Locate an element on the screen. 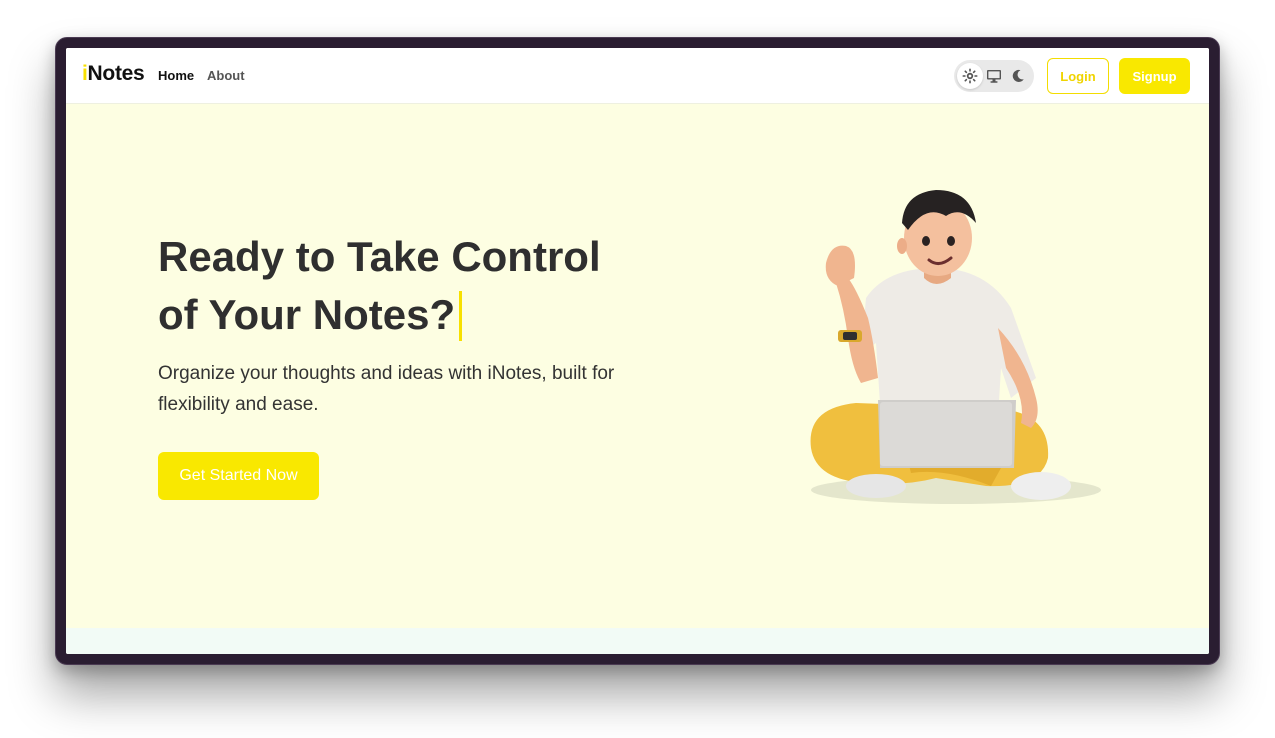  hero-title-line1: Ready to Take Control is located at coordinates (379, 256).